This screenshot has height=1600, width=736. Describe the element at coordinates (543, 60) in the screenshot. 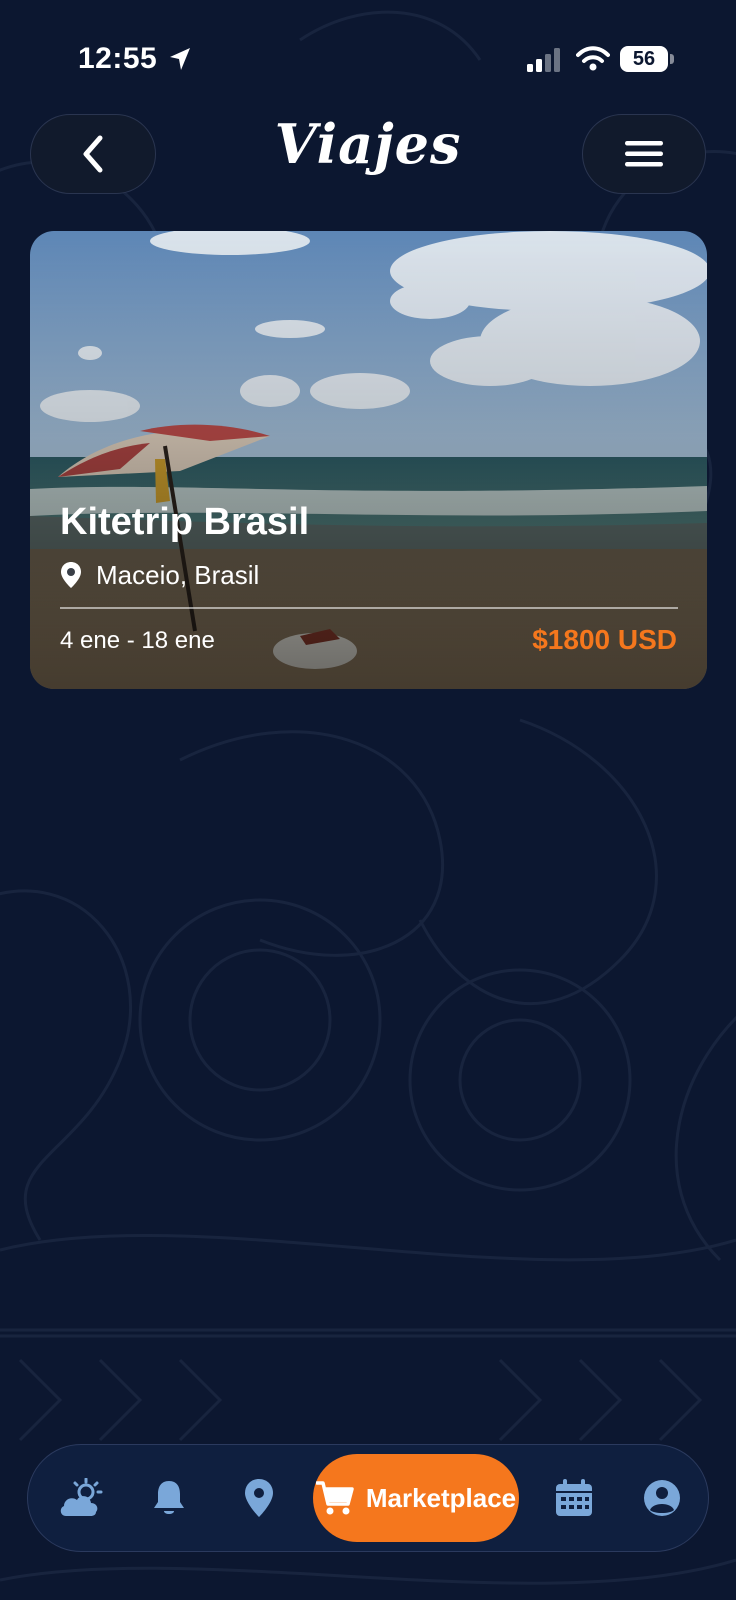

I see `cellular-signal-icon` at that location.